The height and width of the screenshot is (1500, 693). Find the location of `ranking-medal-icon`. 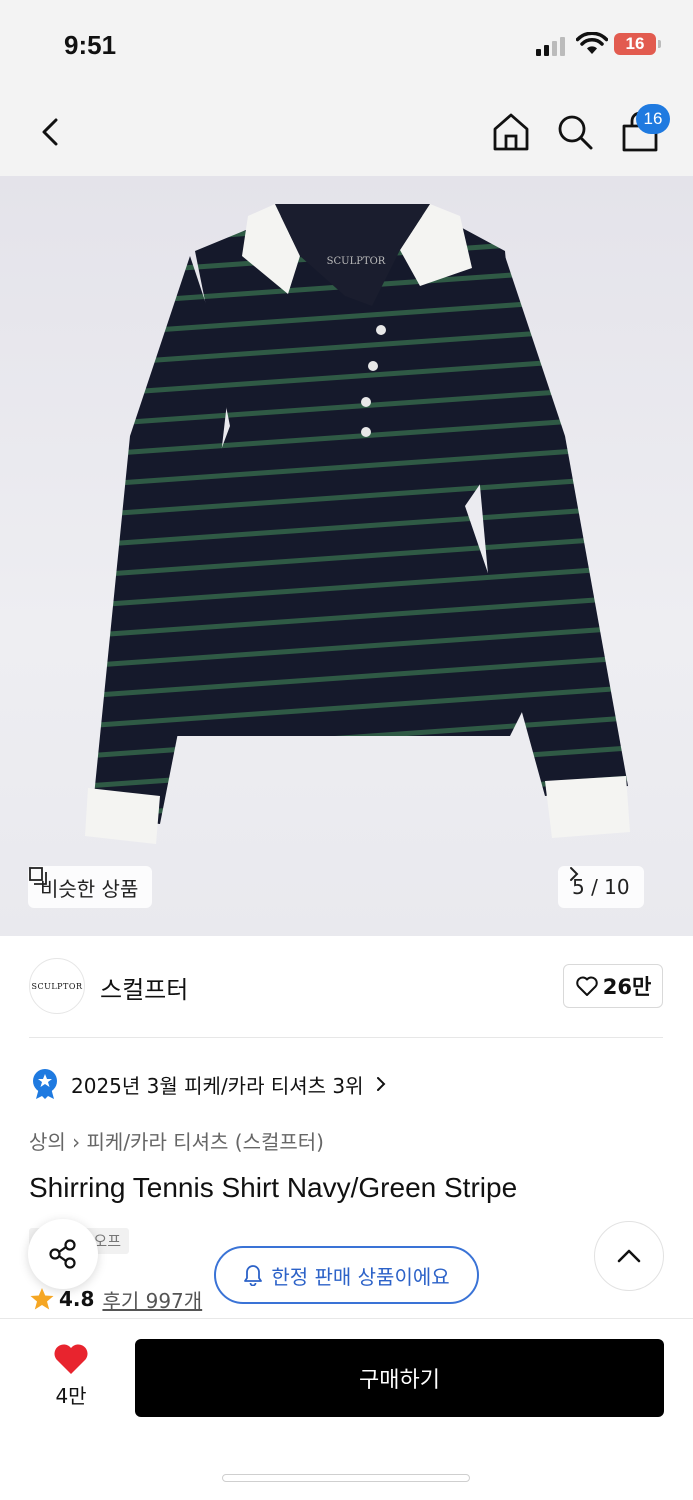

ranking-medal-icon is located at coordinates (45, 1084).